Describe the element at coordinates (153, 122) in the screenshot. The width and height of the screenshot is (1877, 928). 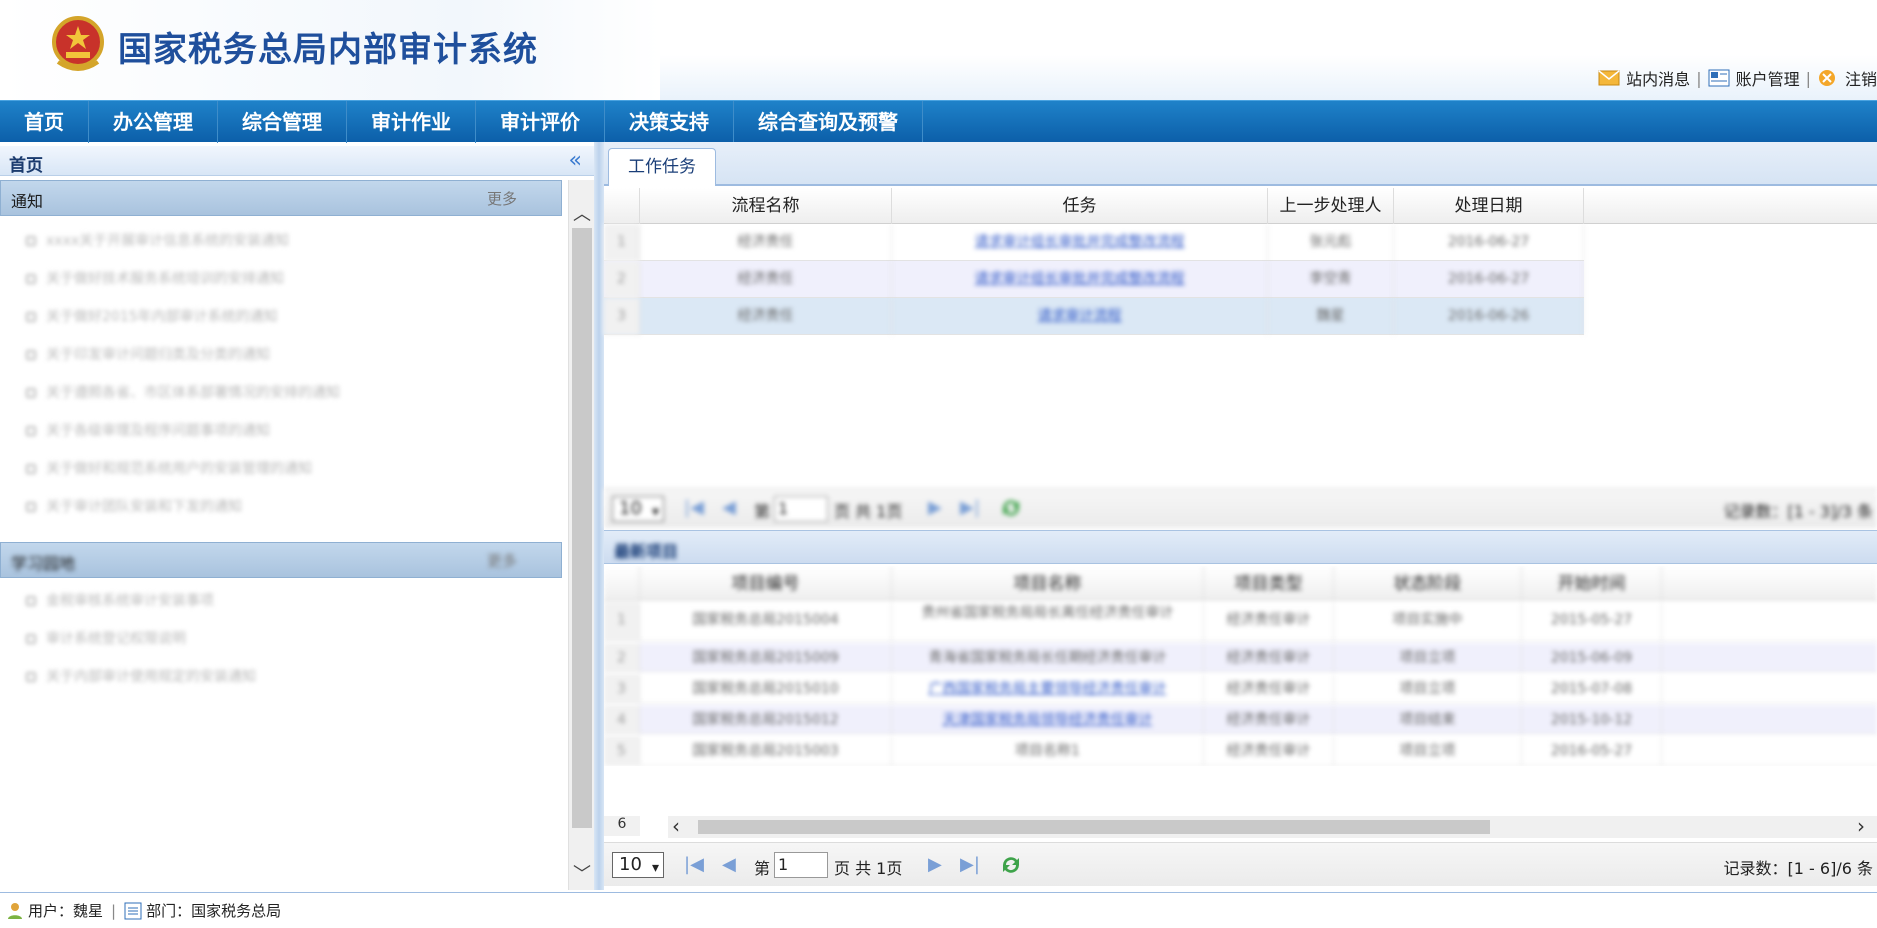
I see `nav-office: 办公管理` at that location.